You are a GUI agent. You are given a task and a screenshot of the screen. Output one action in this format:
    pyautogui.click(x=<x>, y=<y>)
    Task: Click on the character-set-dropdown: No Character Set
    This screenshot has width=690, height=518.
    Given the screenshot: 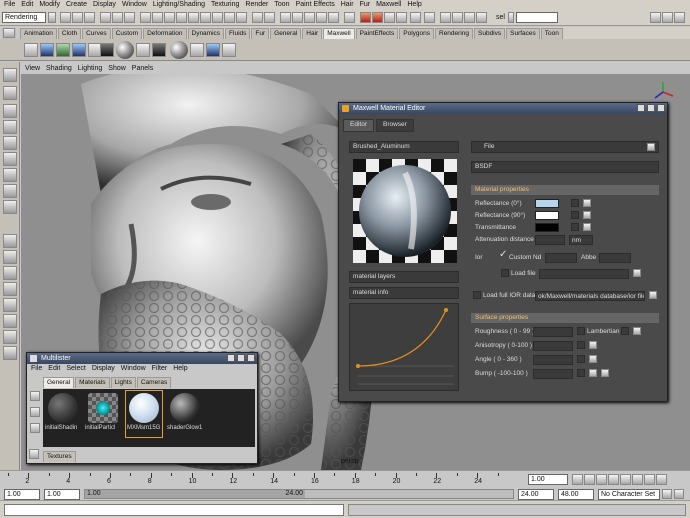 What is the action you would take?
    pyautogui.click(x=629, y=494)
    